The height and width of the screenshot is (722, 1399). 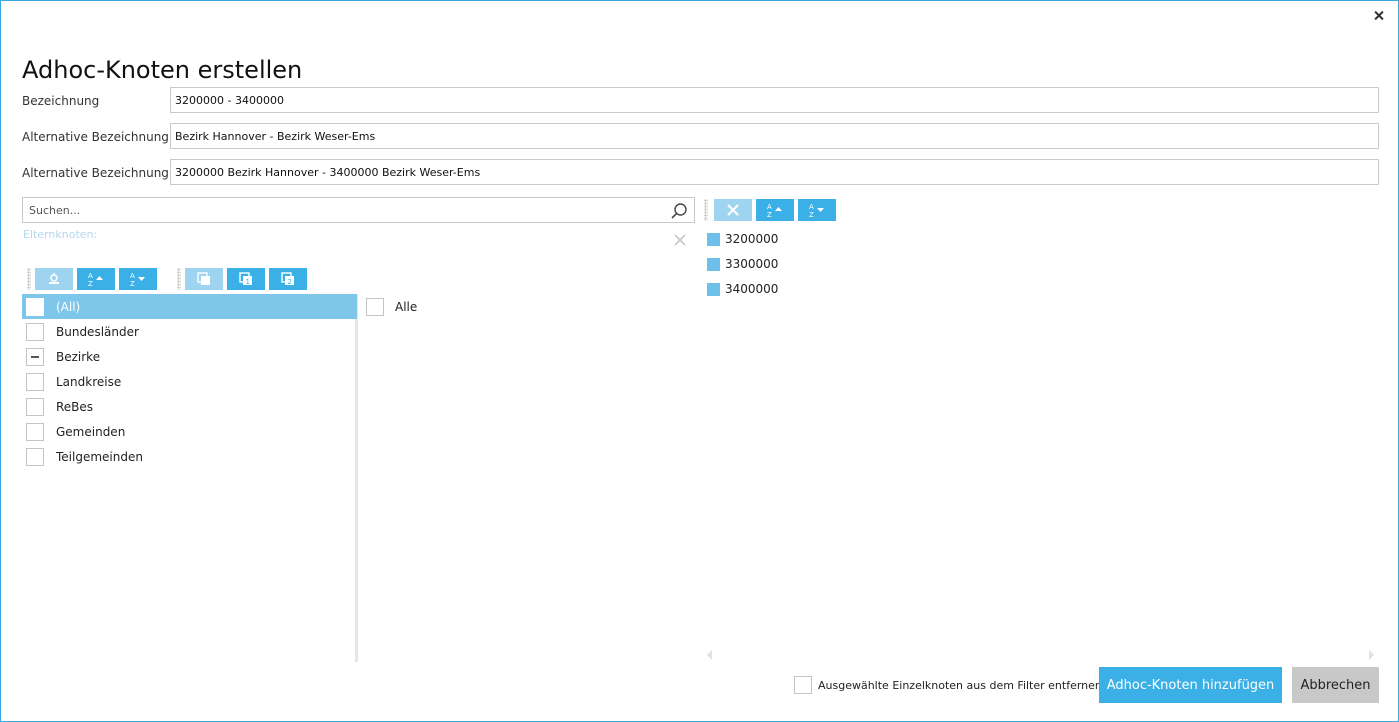 I want to click on expand-level-button, so click(x=54, y=279).